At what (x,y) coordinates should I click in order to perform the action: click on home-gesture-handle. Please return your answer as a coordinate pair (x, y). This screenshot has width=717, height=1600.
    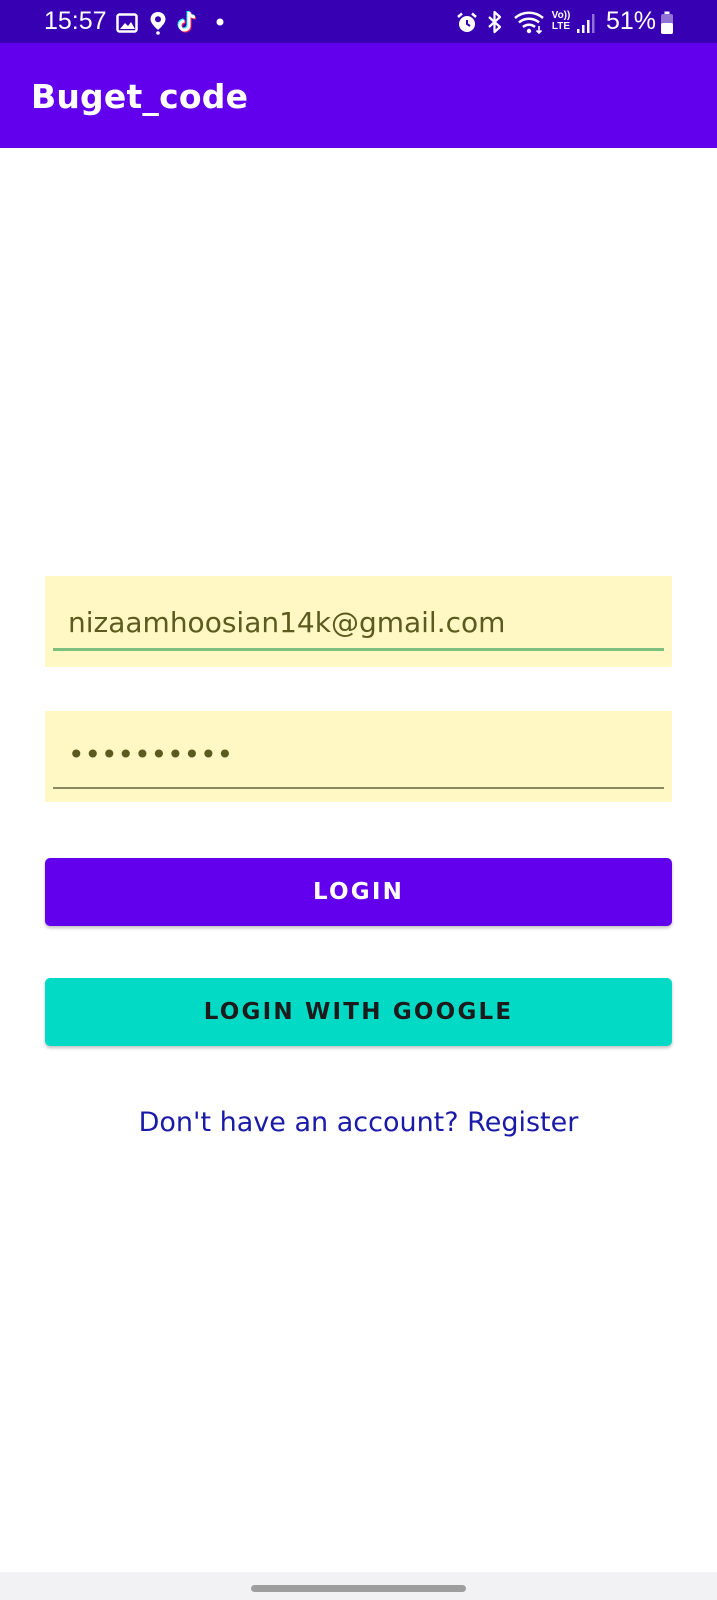
    Looking at the image, I should click on (358, 1588).